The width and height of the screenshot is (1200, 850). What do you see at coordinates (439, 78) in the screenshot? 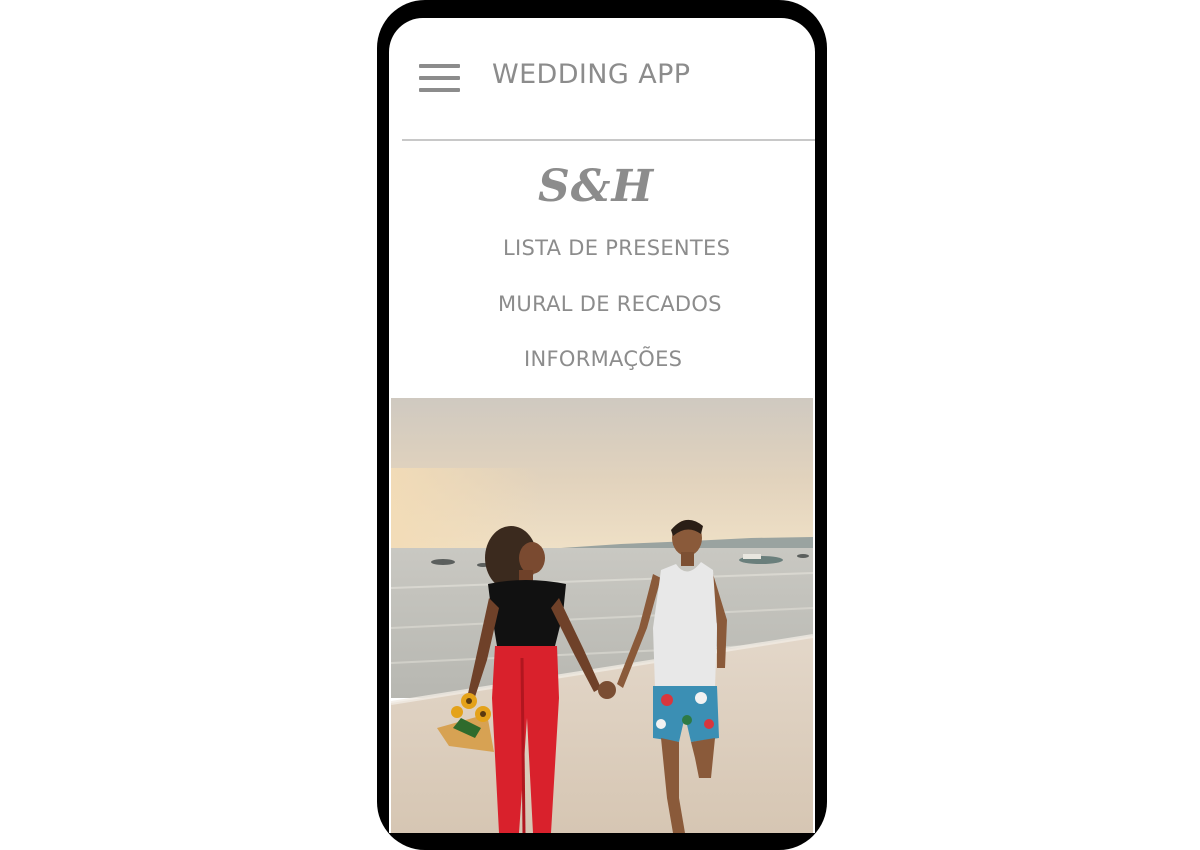
I see `hamburger-menu-icon` at bounding box center [439, 78].